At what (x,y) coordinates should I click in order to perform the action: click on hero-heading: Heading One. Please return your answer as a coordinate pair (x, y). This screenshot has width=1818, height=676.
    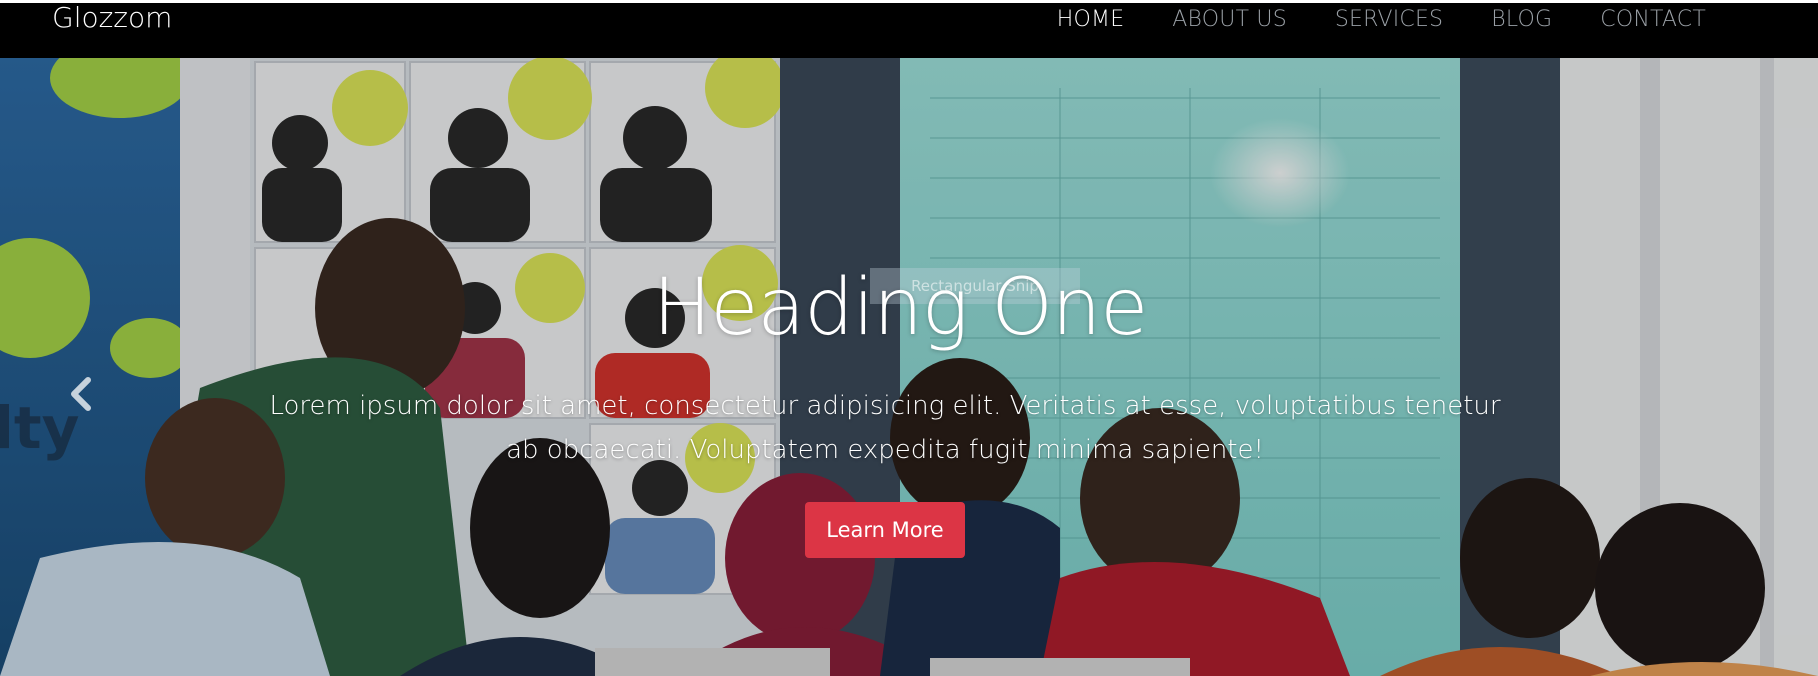
    Looking at the image, I should click on (900, 308).